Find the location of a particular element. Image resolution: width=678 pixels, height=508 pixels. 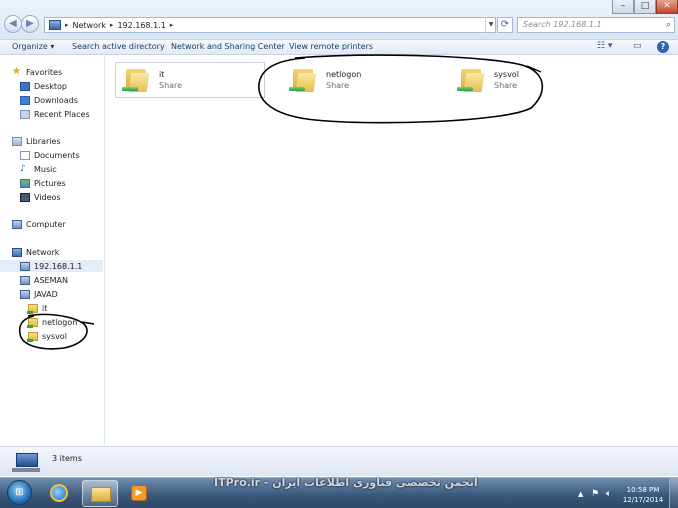

nav-desktop: Desktop is located at coordinates (43, 86).